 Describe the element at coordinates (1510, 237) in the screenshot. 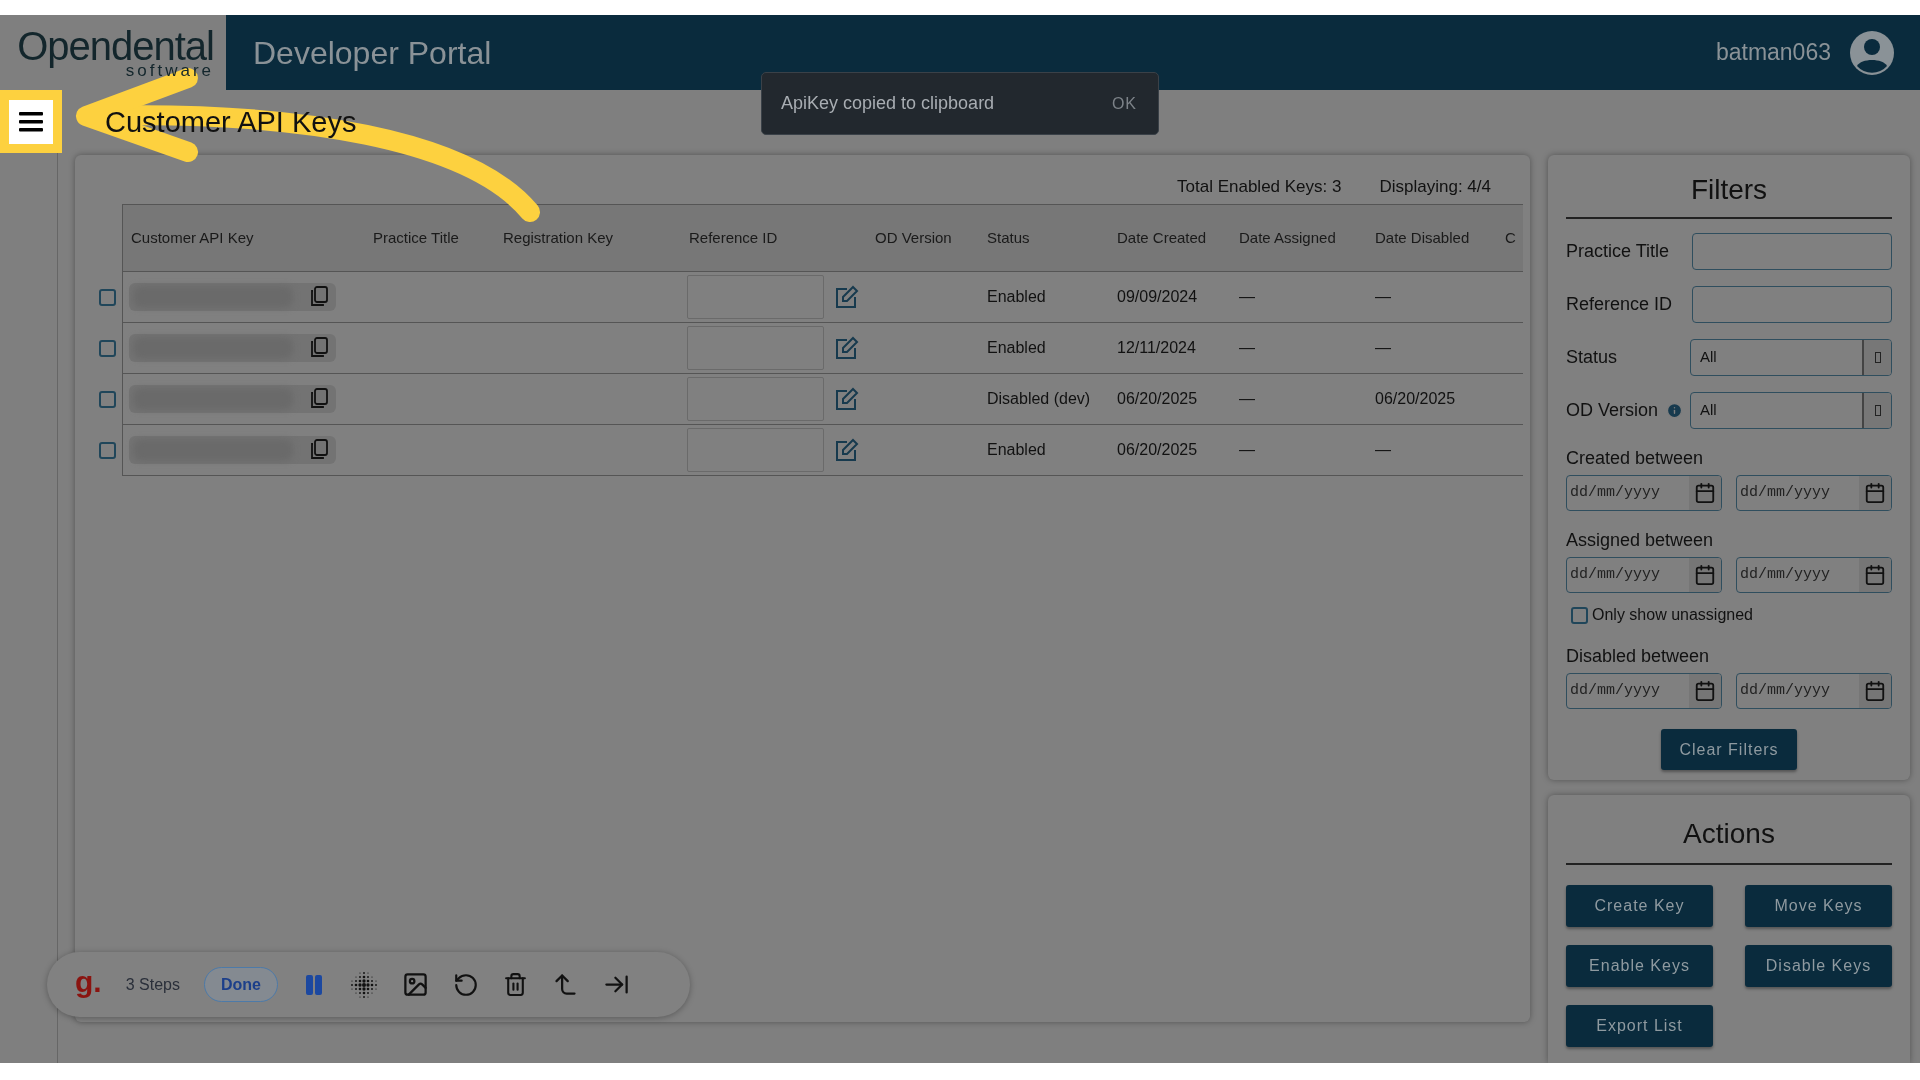

I see `column-header: C` at that location.